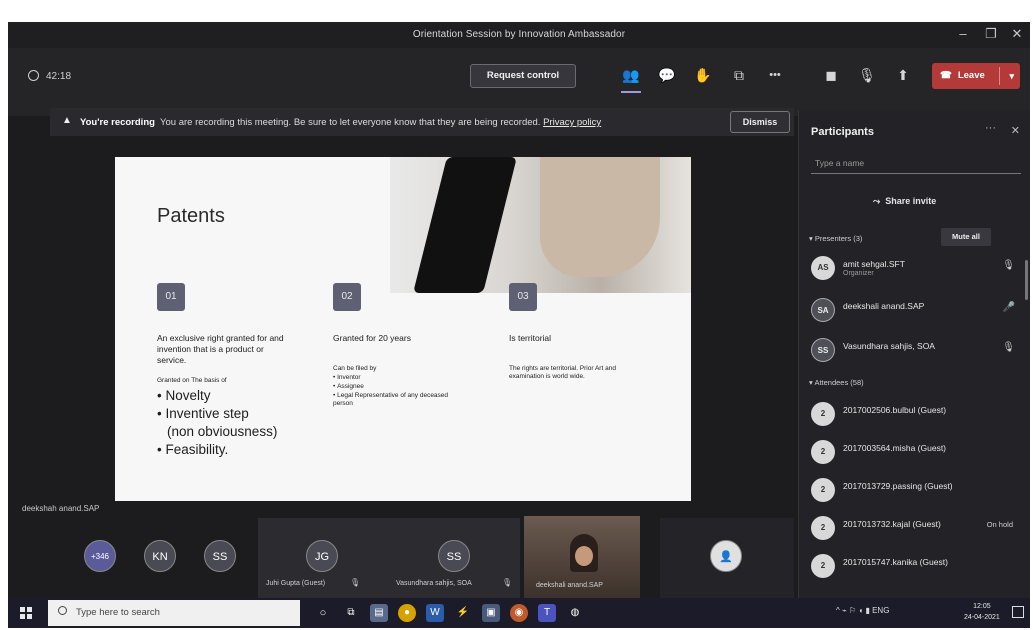  What do you see at coordinates (193, 449) in the screenshot?
I see `slide-bullet: • Feasibility.` at bounding box center [193, 449].